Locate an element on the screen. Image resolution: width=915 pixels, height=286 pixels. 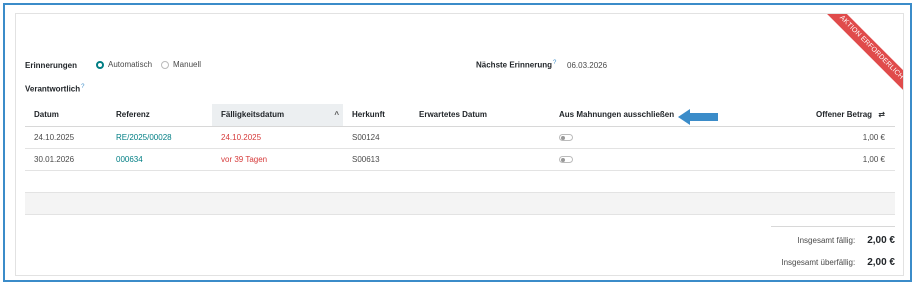
column-settings-icon: ⇄ is located at coordinates (881, 114).